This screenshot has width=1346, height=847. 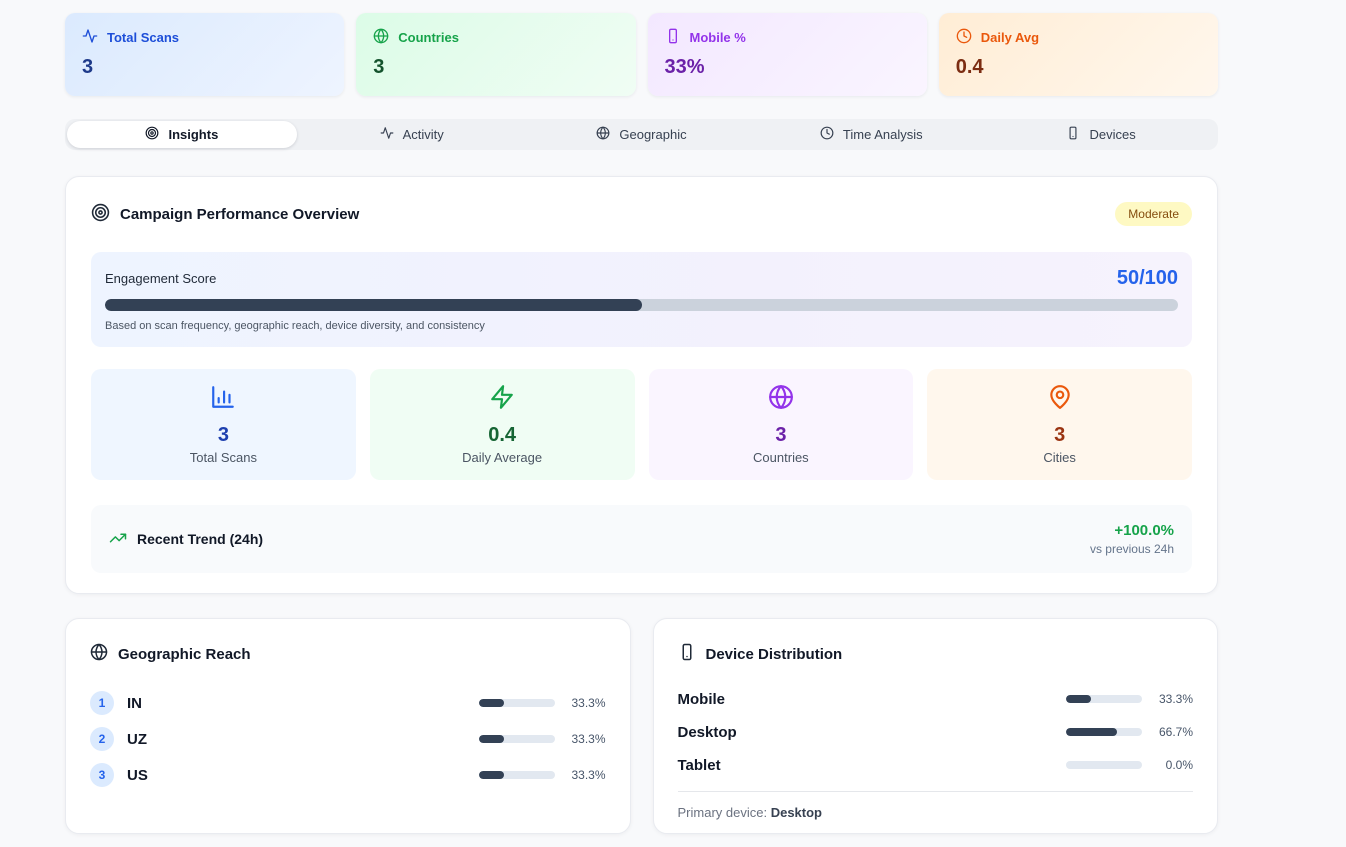 What do you see at coordinates (787, 37) in the screenshot?
I see `stat-card-header: Mobile %` at bounding box center [787, 37].